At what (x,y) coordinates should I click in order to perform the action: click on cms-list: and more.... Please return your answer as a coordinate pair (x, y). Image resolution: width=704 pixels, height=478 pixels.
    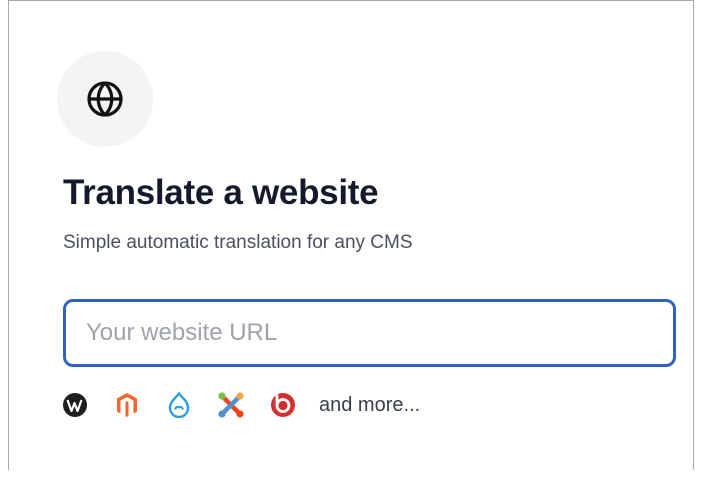
    Looking at the image, I should click on (373, 405).